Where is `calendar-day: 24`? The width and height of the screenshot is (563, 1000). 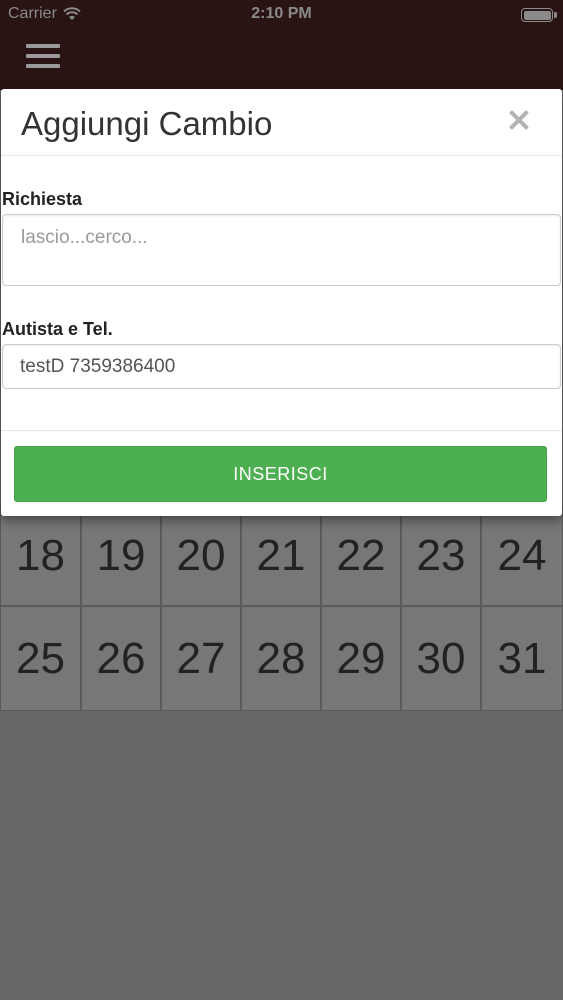 calendar-day: 24 is located at coordinates (522, 556).